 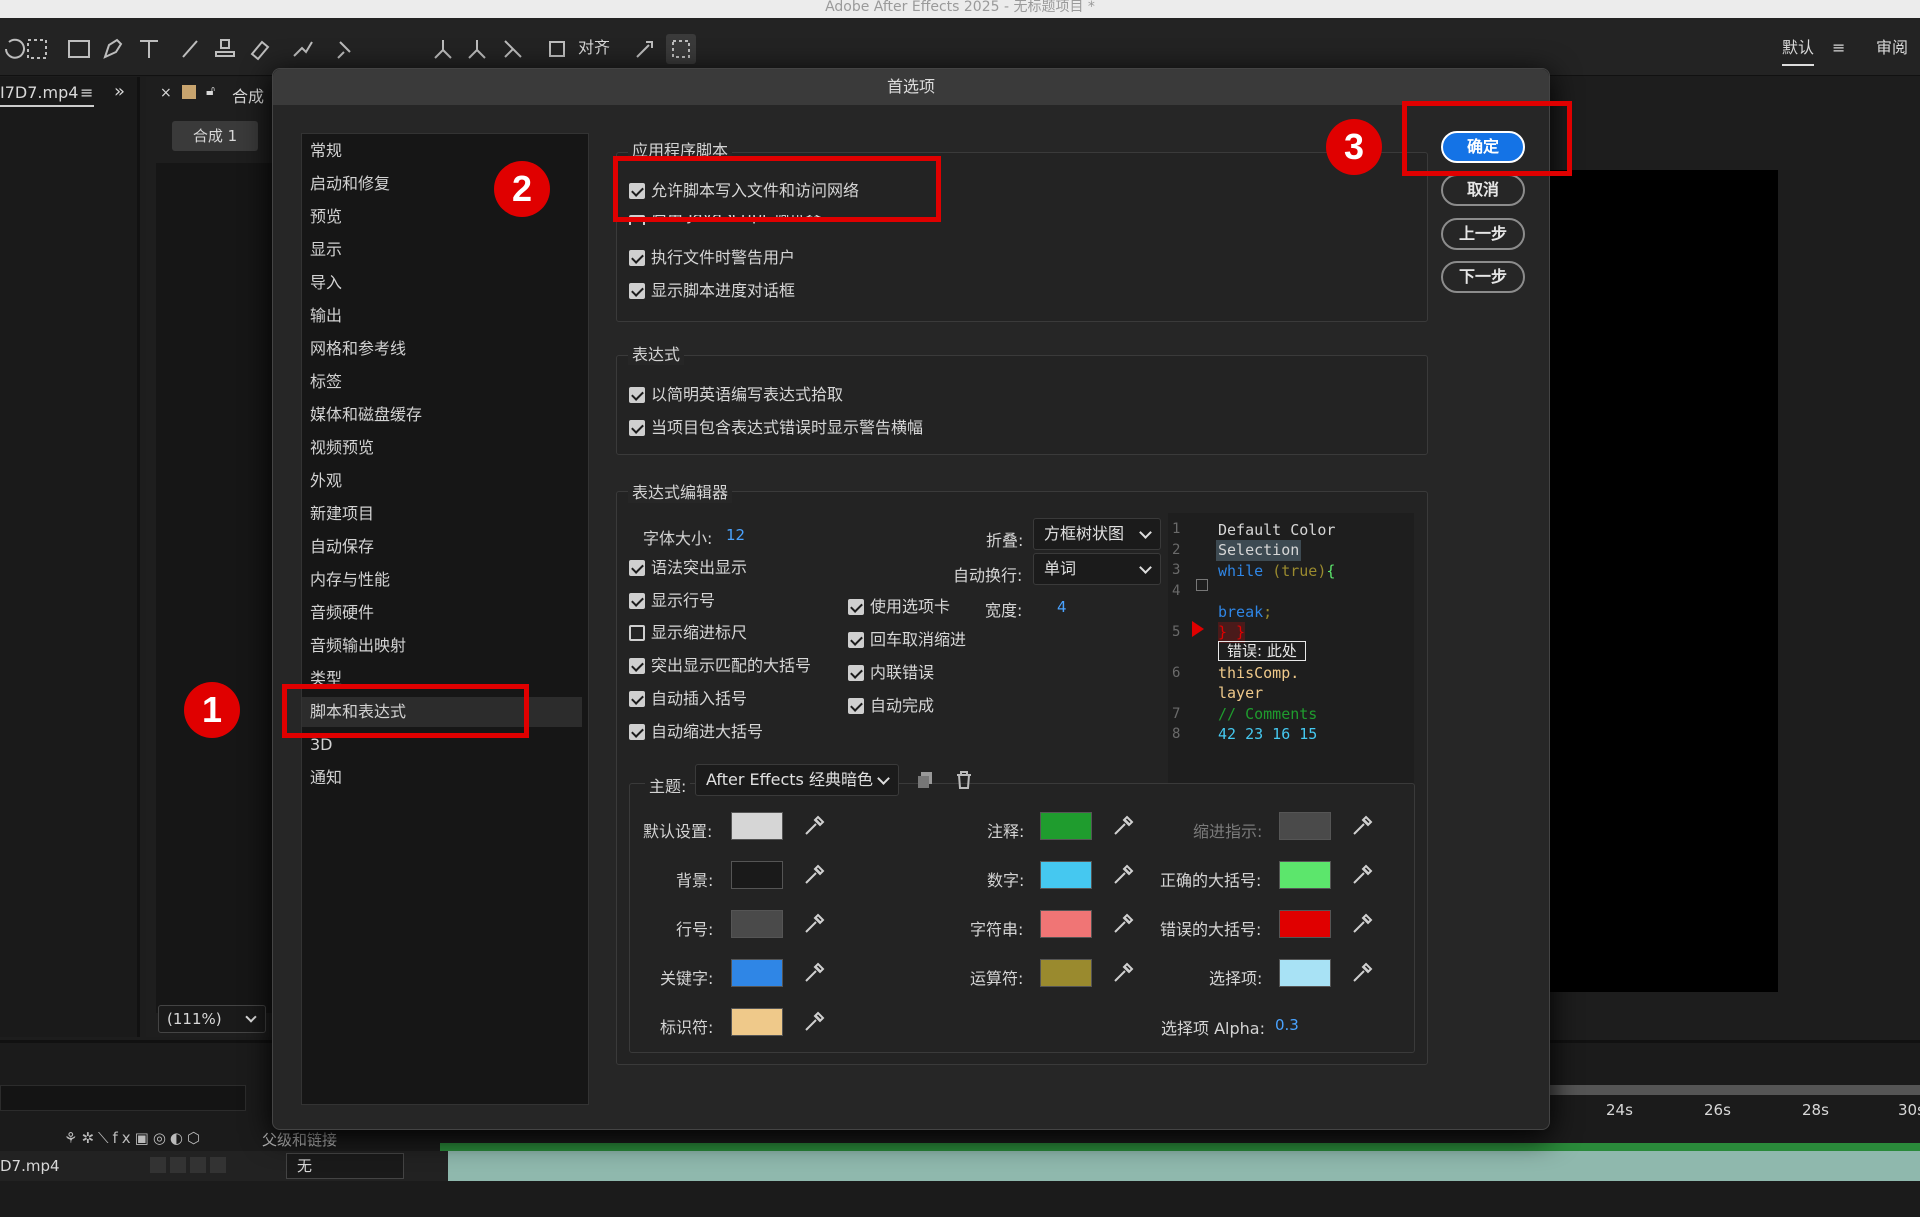 What do you see at coordinates (450, 481) in the screenshot?
I see `category-item: 外观` at bounding box center [450, 481].